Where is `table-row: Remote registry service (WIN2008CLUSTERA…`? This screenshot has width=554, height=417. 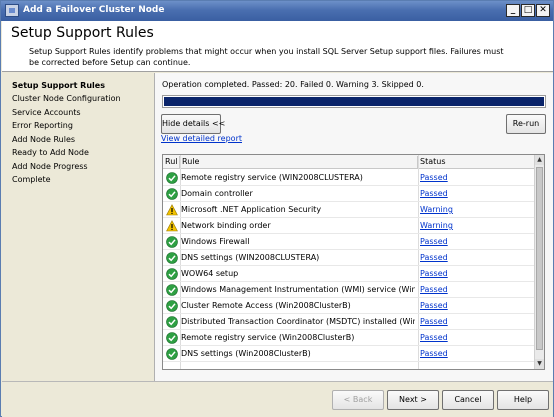 table-row: Remote registry service (WIN2008CLUSTERA… is located at coordinates (349, 178).